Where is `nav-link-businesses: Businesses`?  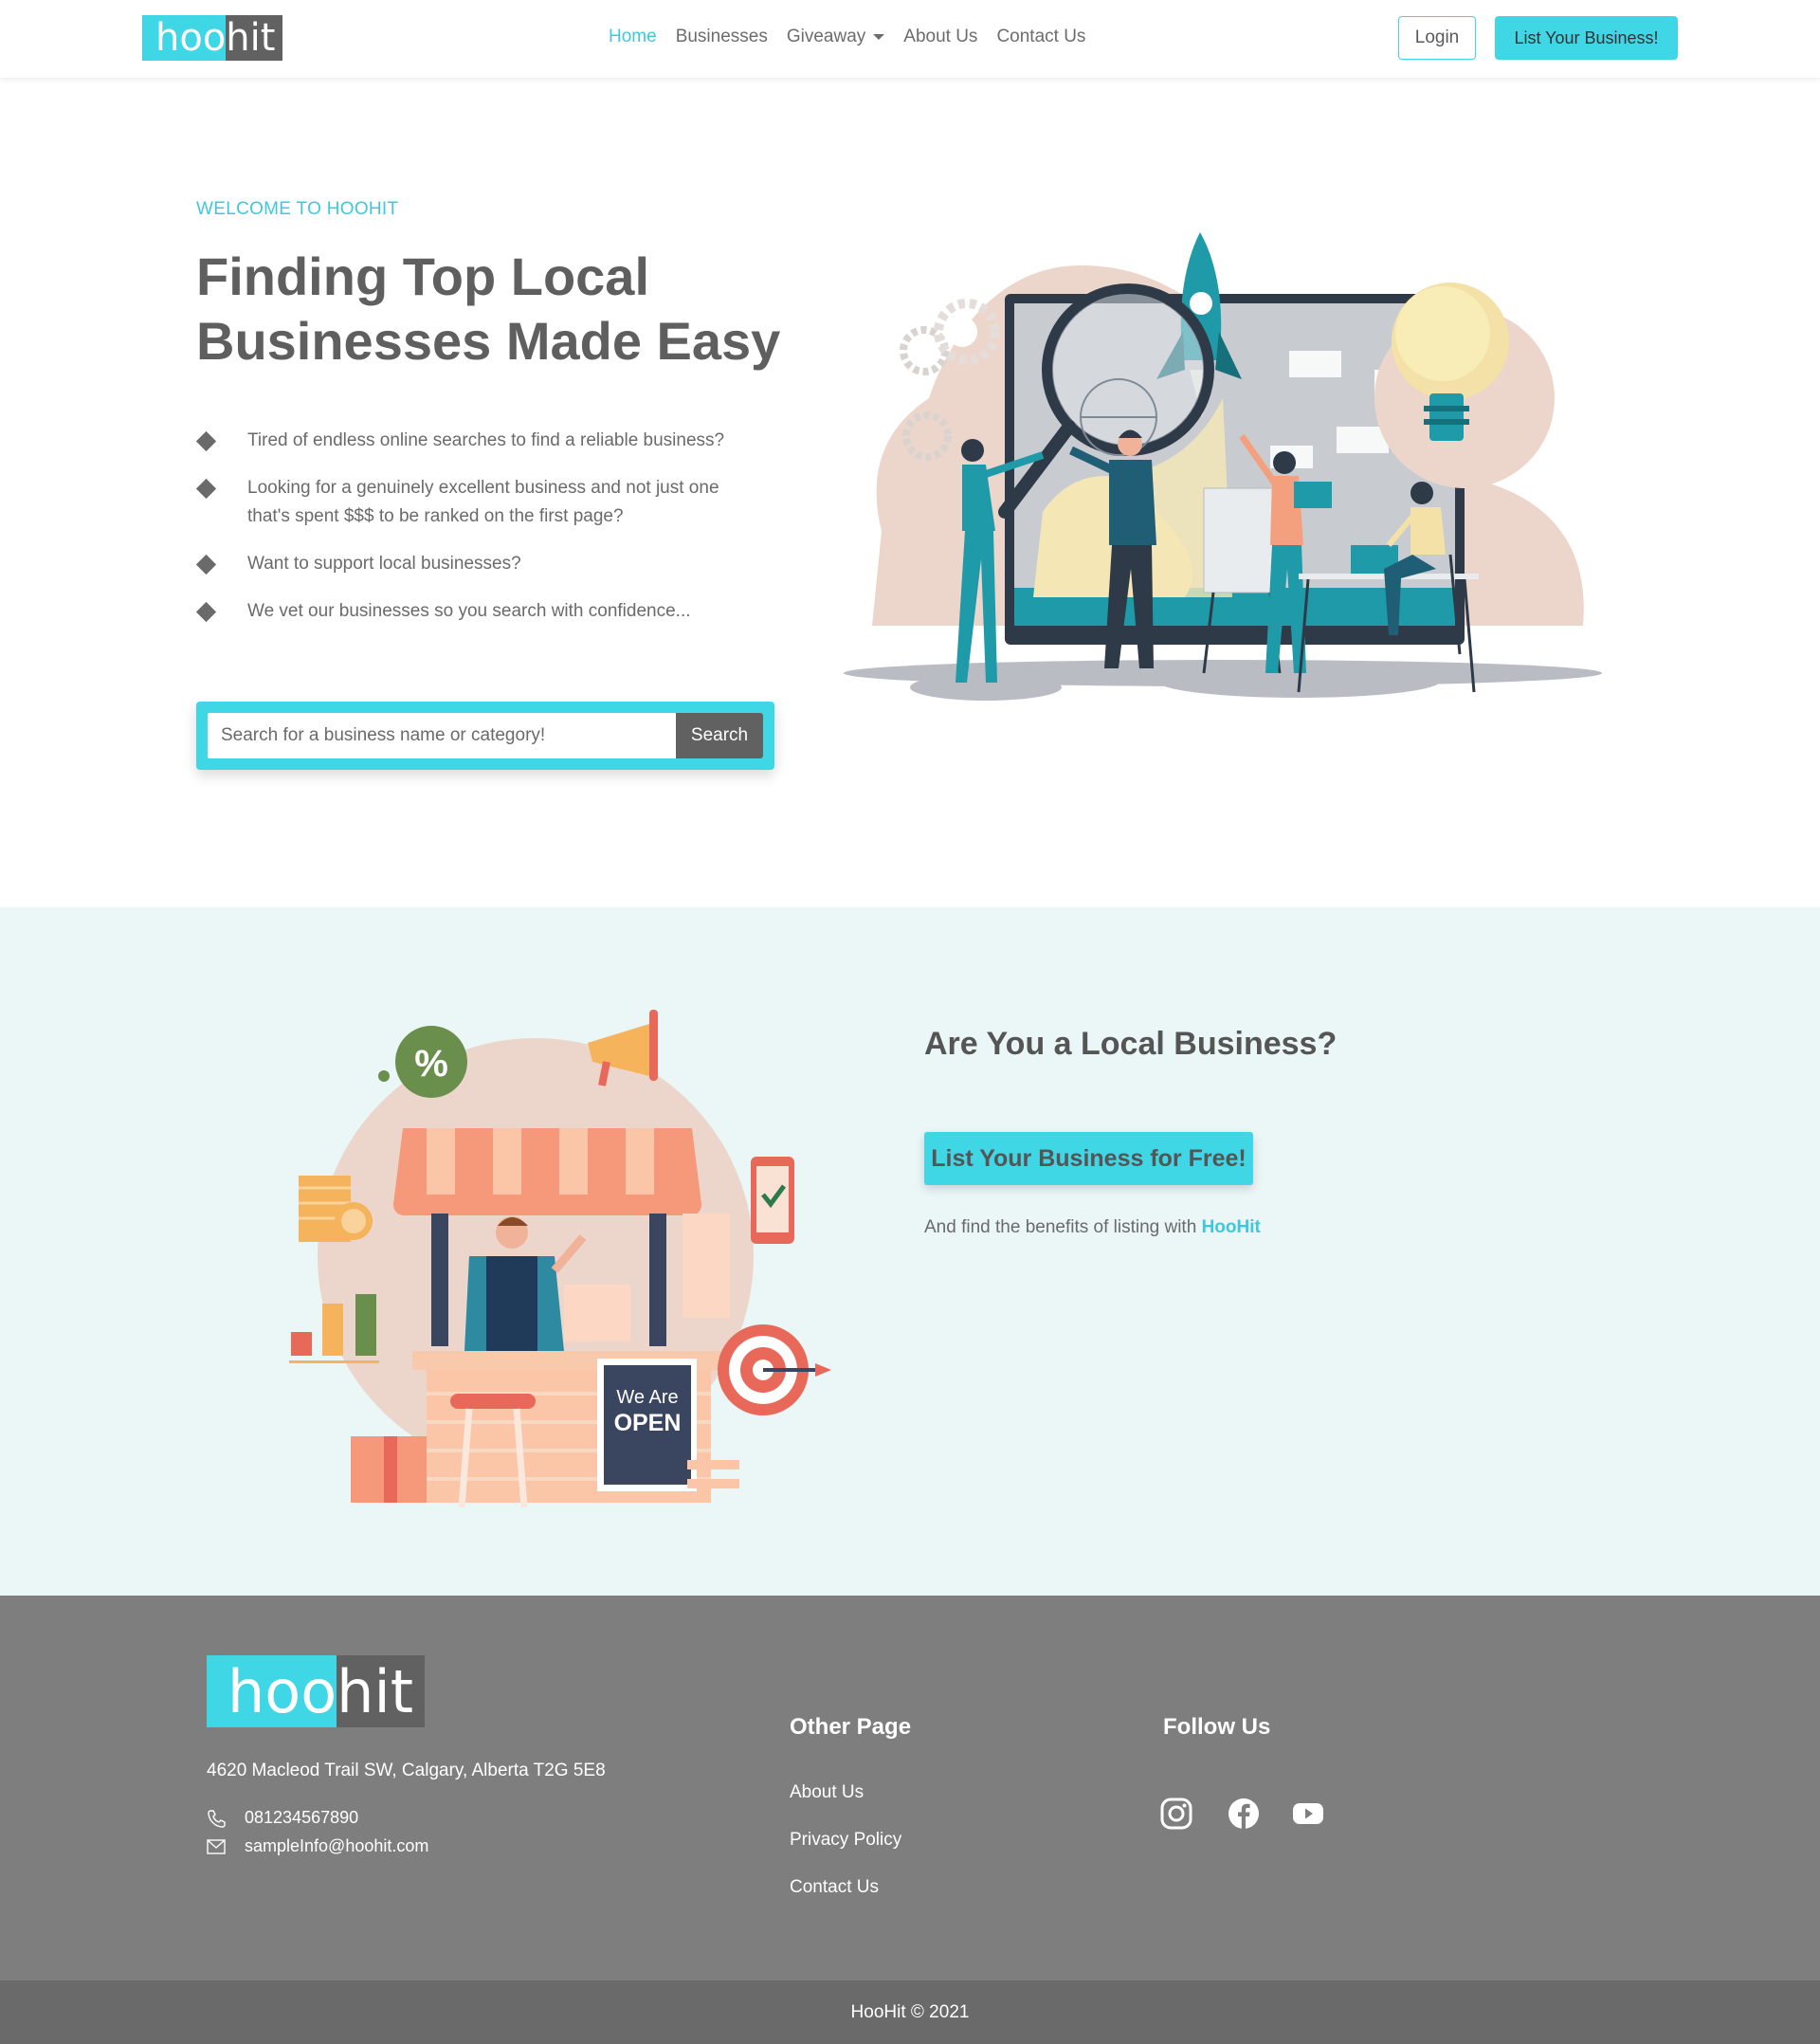 nav-link-businesses: Businesses is located at coordinates (722, 37).